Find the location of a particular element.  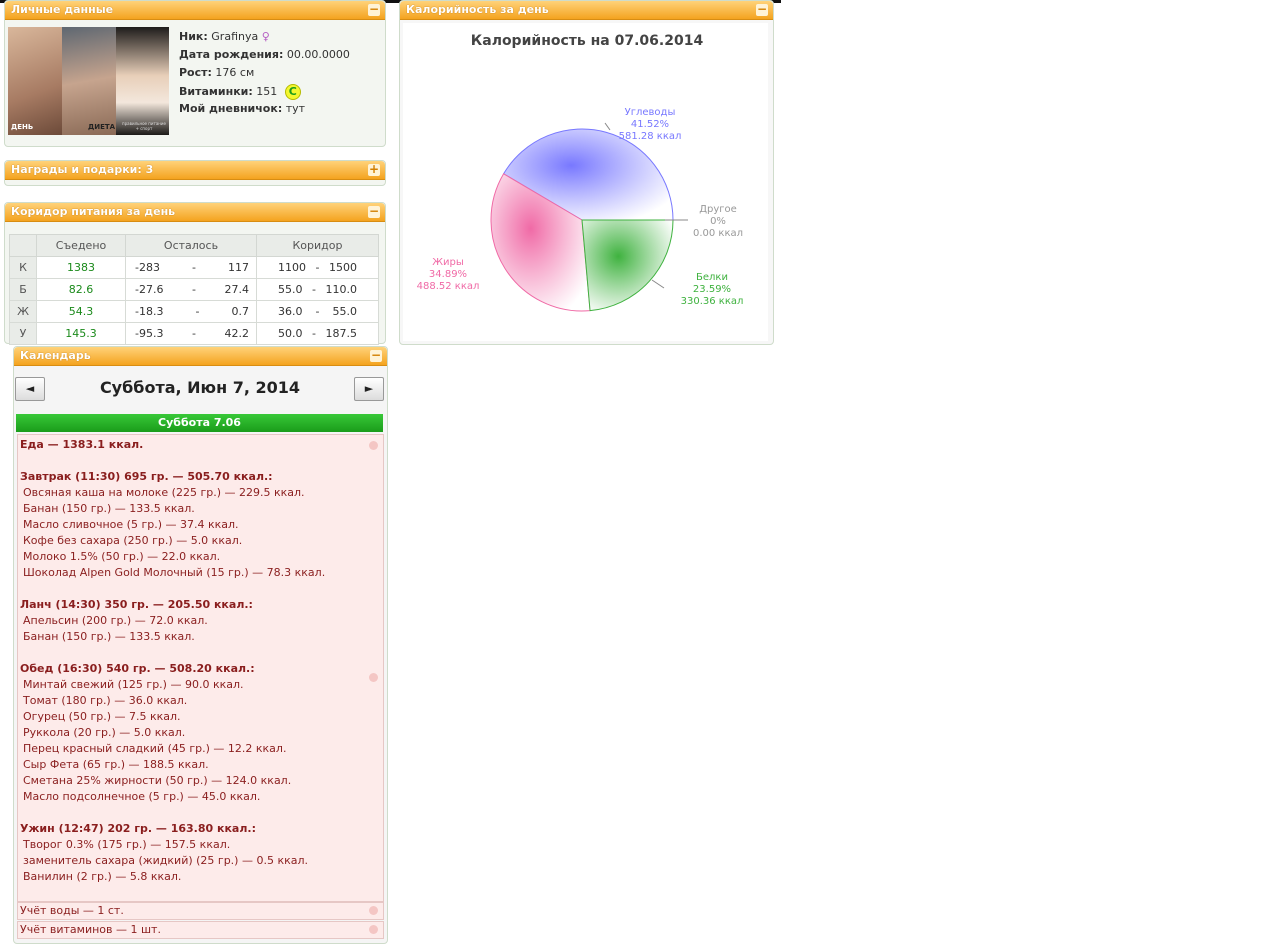

table-row: Б 82.6 -27.6-27.4 55.0-110.0 is located at coordinates (194, 289).